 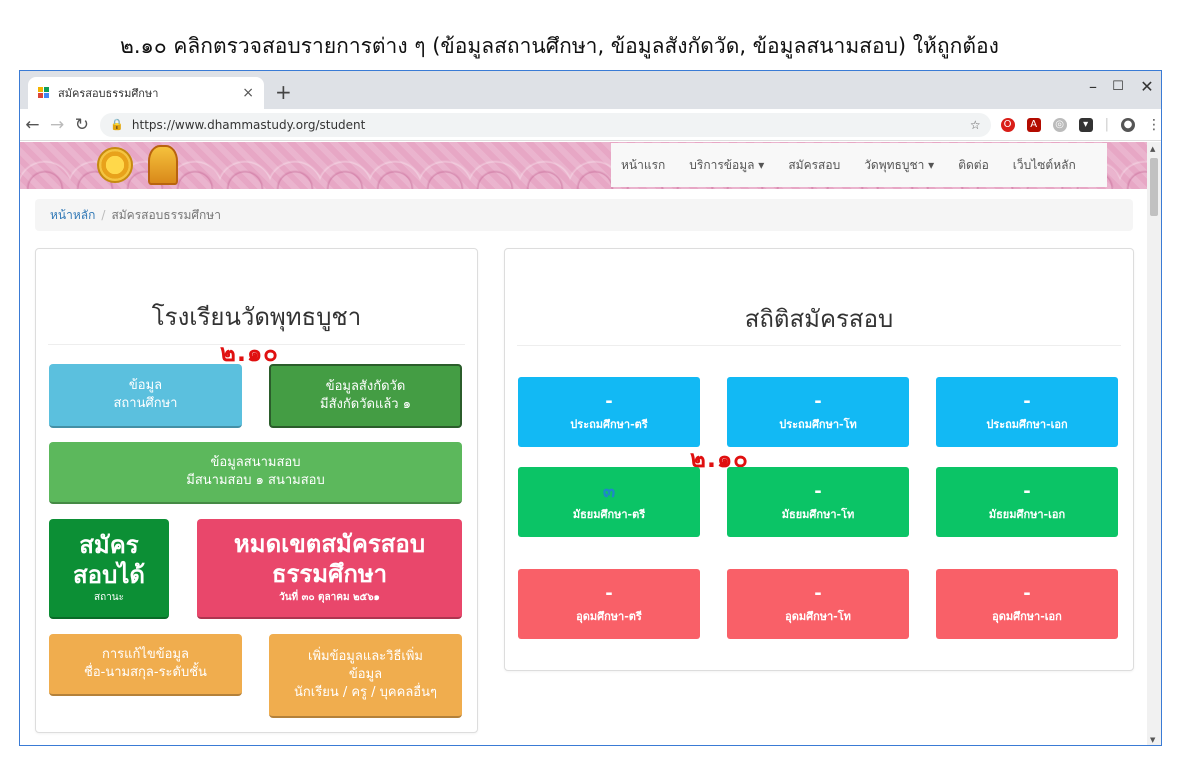 What do you see at coordinates (609, 616) in the screenshot?
I see `stat-label: อุดมศึกษา-ตรี` at bounding box center [609, 616].